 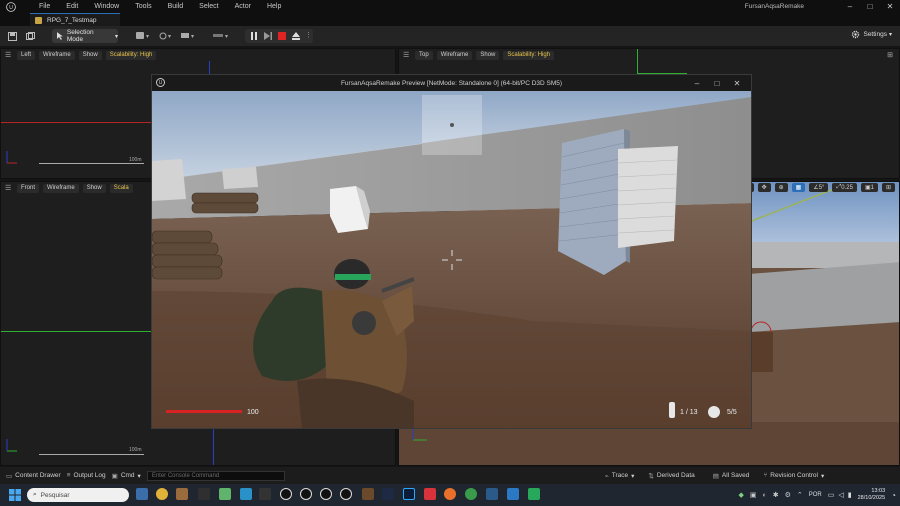 What do you see at coordinates (15, 495) in the screenshot?
I see `windows-start-icon` at bounding box center [15, 495].